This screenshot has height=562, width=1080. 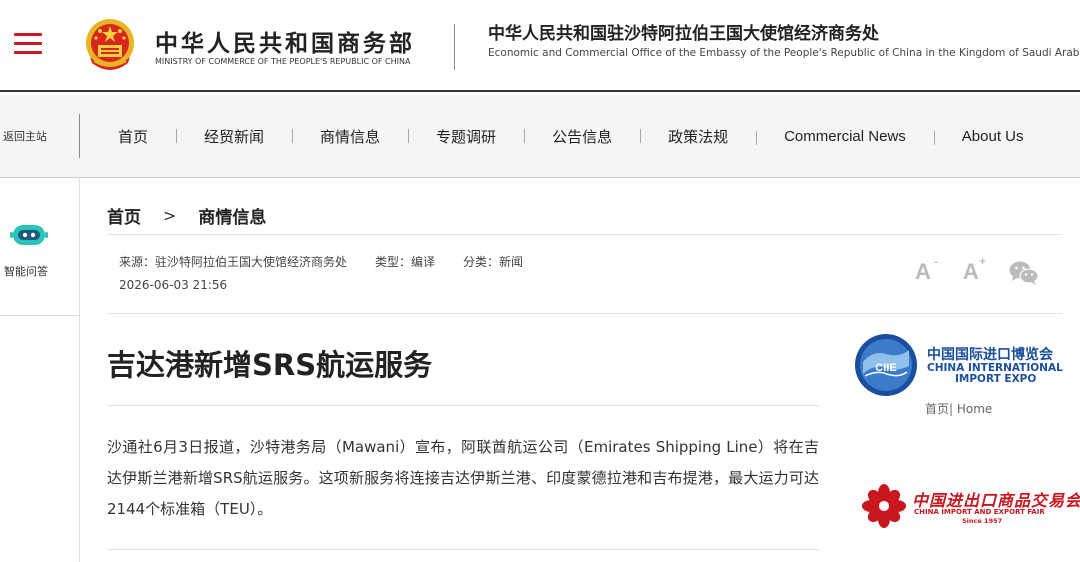 I want to click on font-increase-button: A +, so click(x=974, y=270).